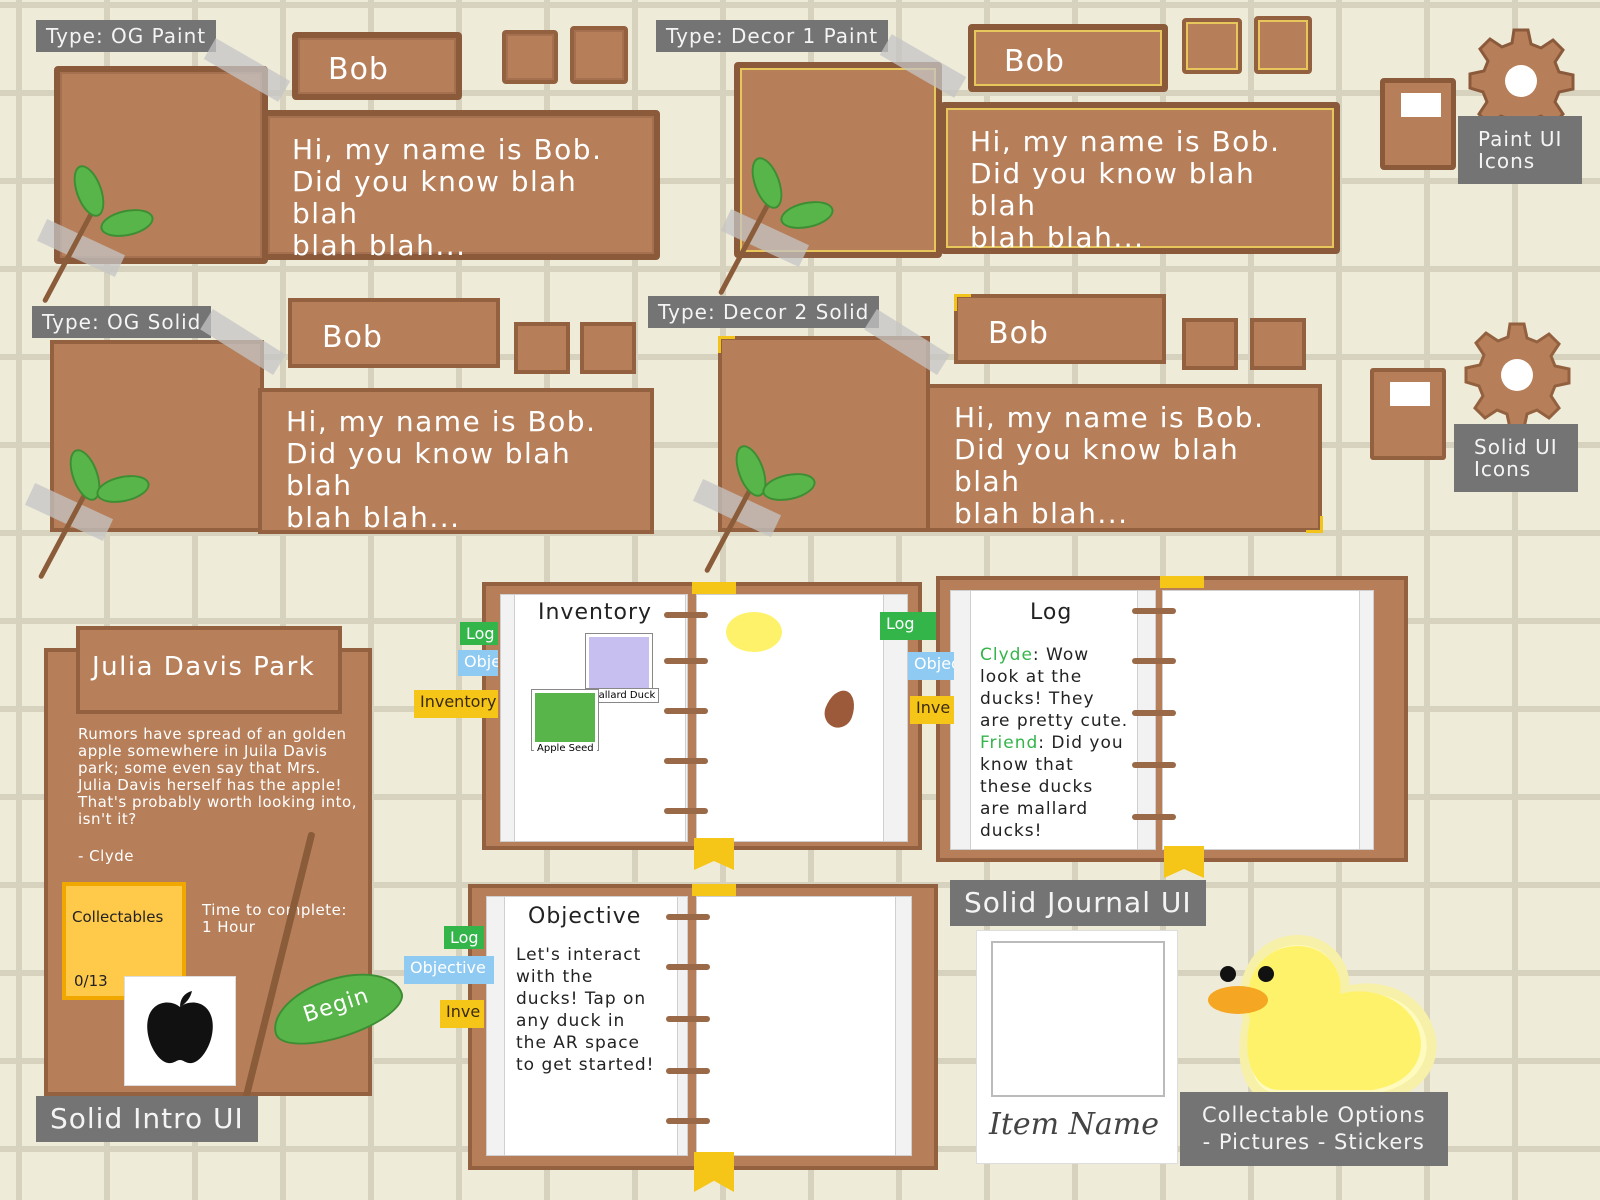  I want to click on inventory-tab-inventory: Inventory, so click(456, 704).